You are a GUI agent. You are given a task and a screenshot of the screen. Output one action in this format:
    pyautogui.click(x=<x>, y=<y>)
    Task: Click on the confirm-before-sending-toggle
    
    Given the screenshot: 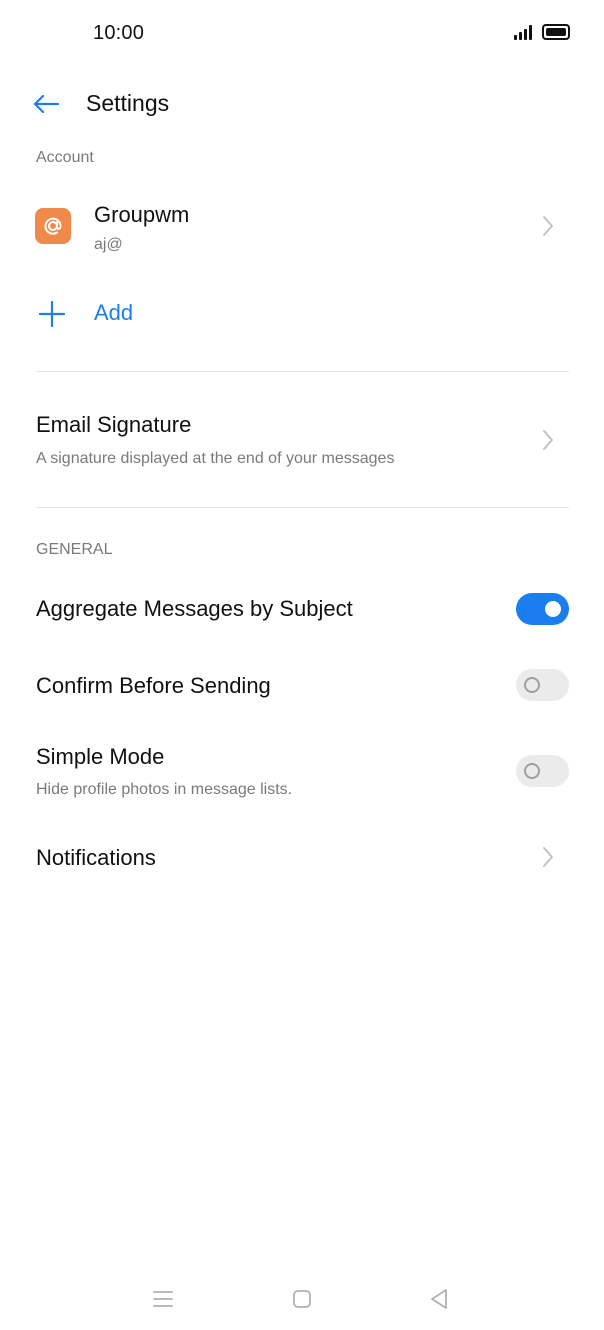 What is the action you would take?
    pyautogui.click(x=542, y=685)
    